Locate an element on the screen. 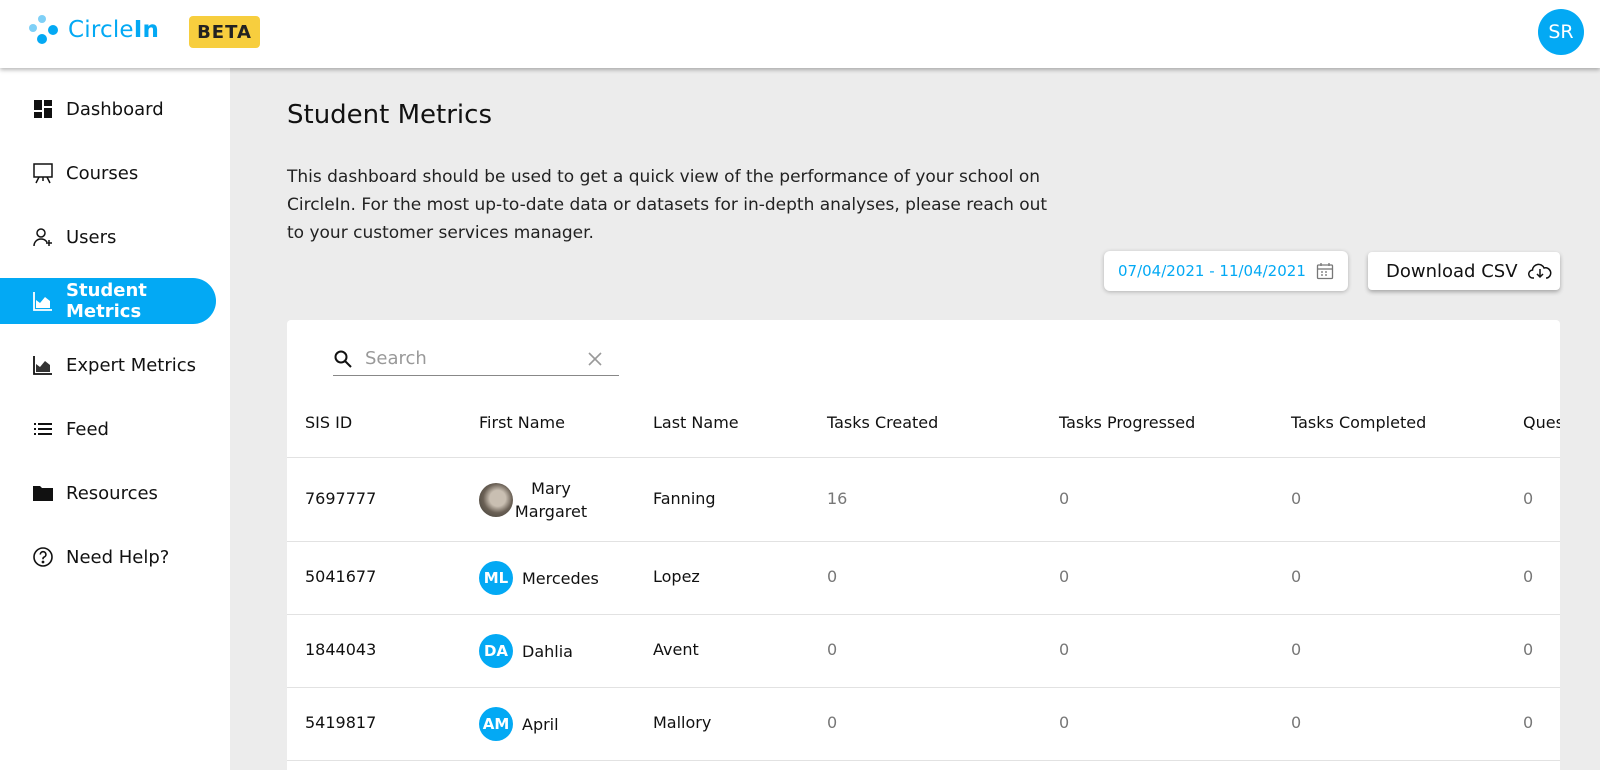  sidebar-item-label: Student Metrics is located at coordinates (106, 301).